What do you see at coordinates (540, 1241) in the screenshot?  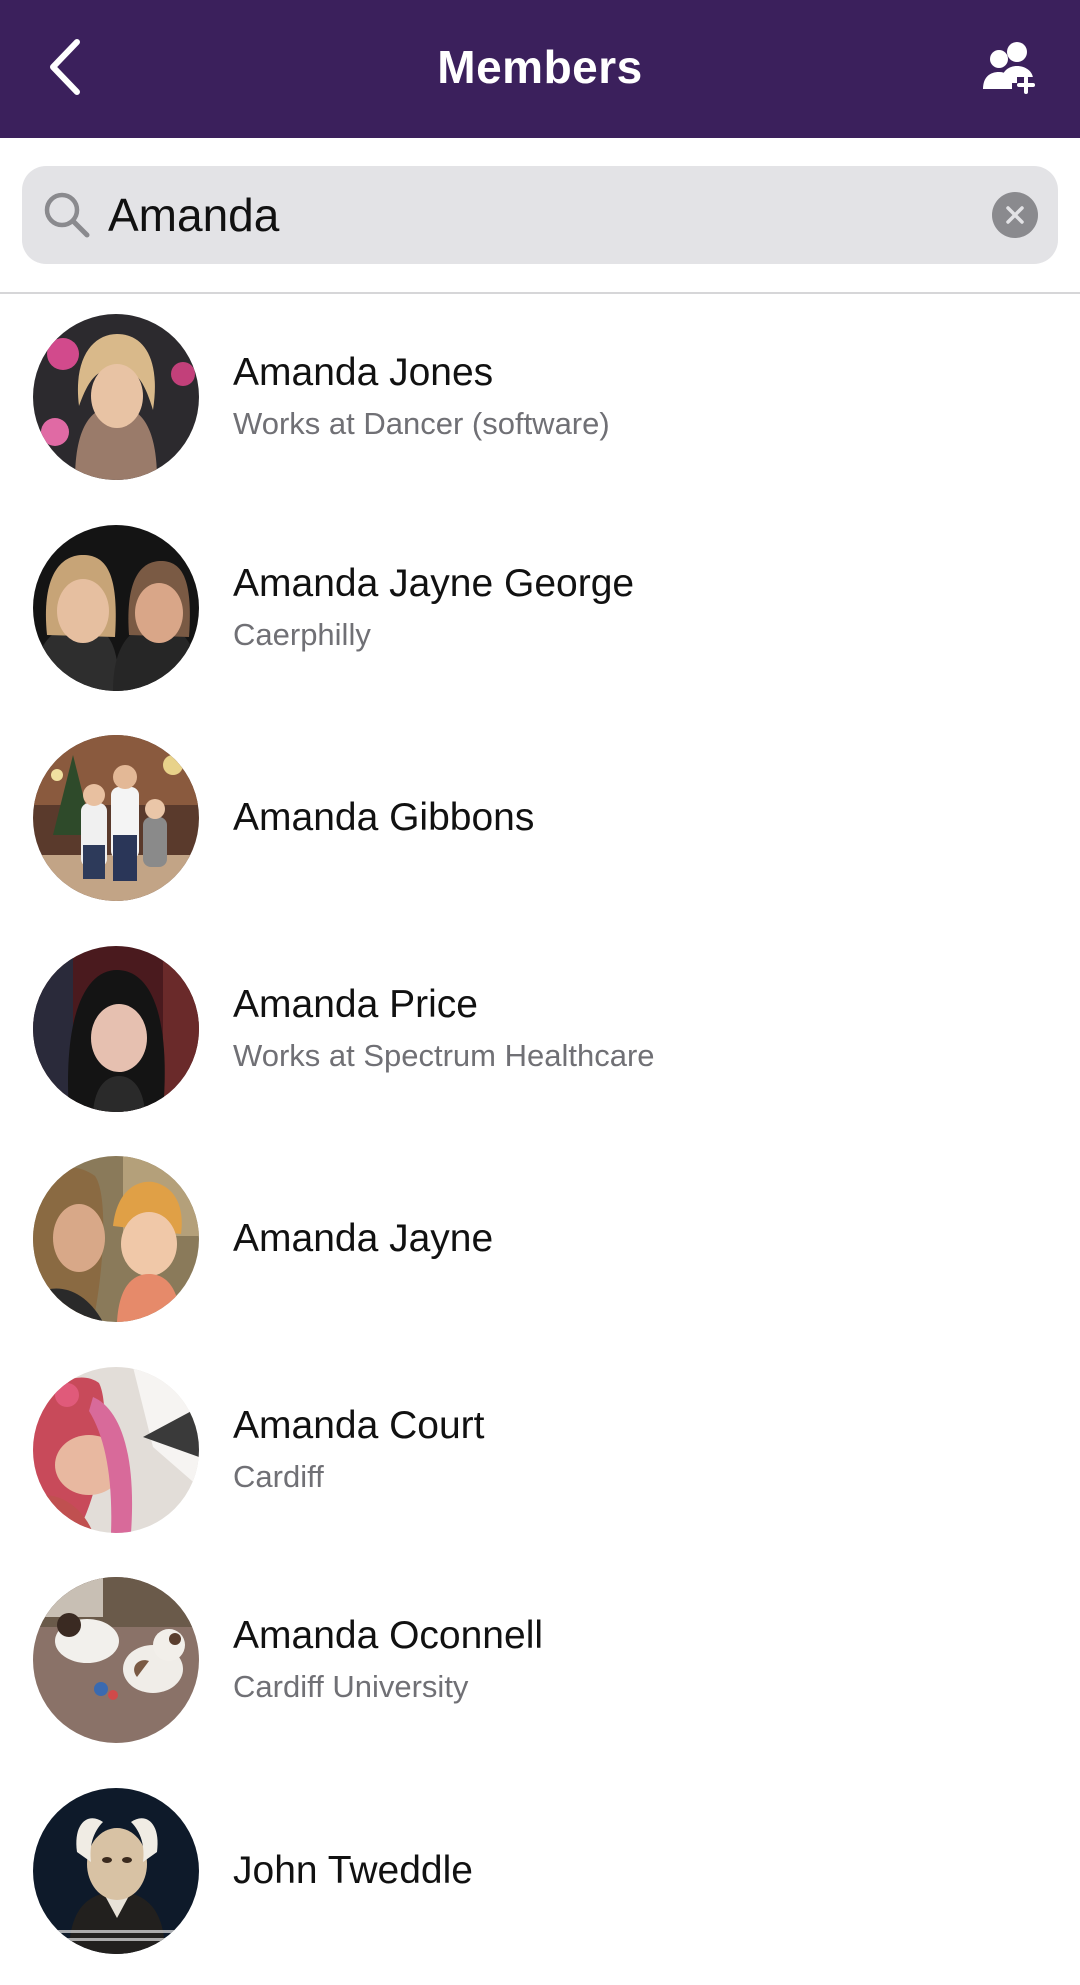 I see `member-row: Amanda Jayne` at bounding box center [540, 1241].